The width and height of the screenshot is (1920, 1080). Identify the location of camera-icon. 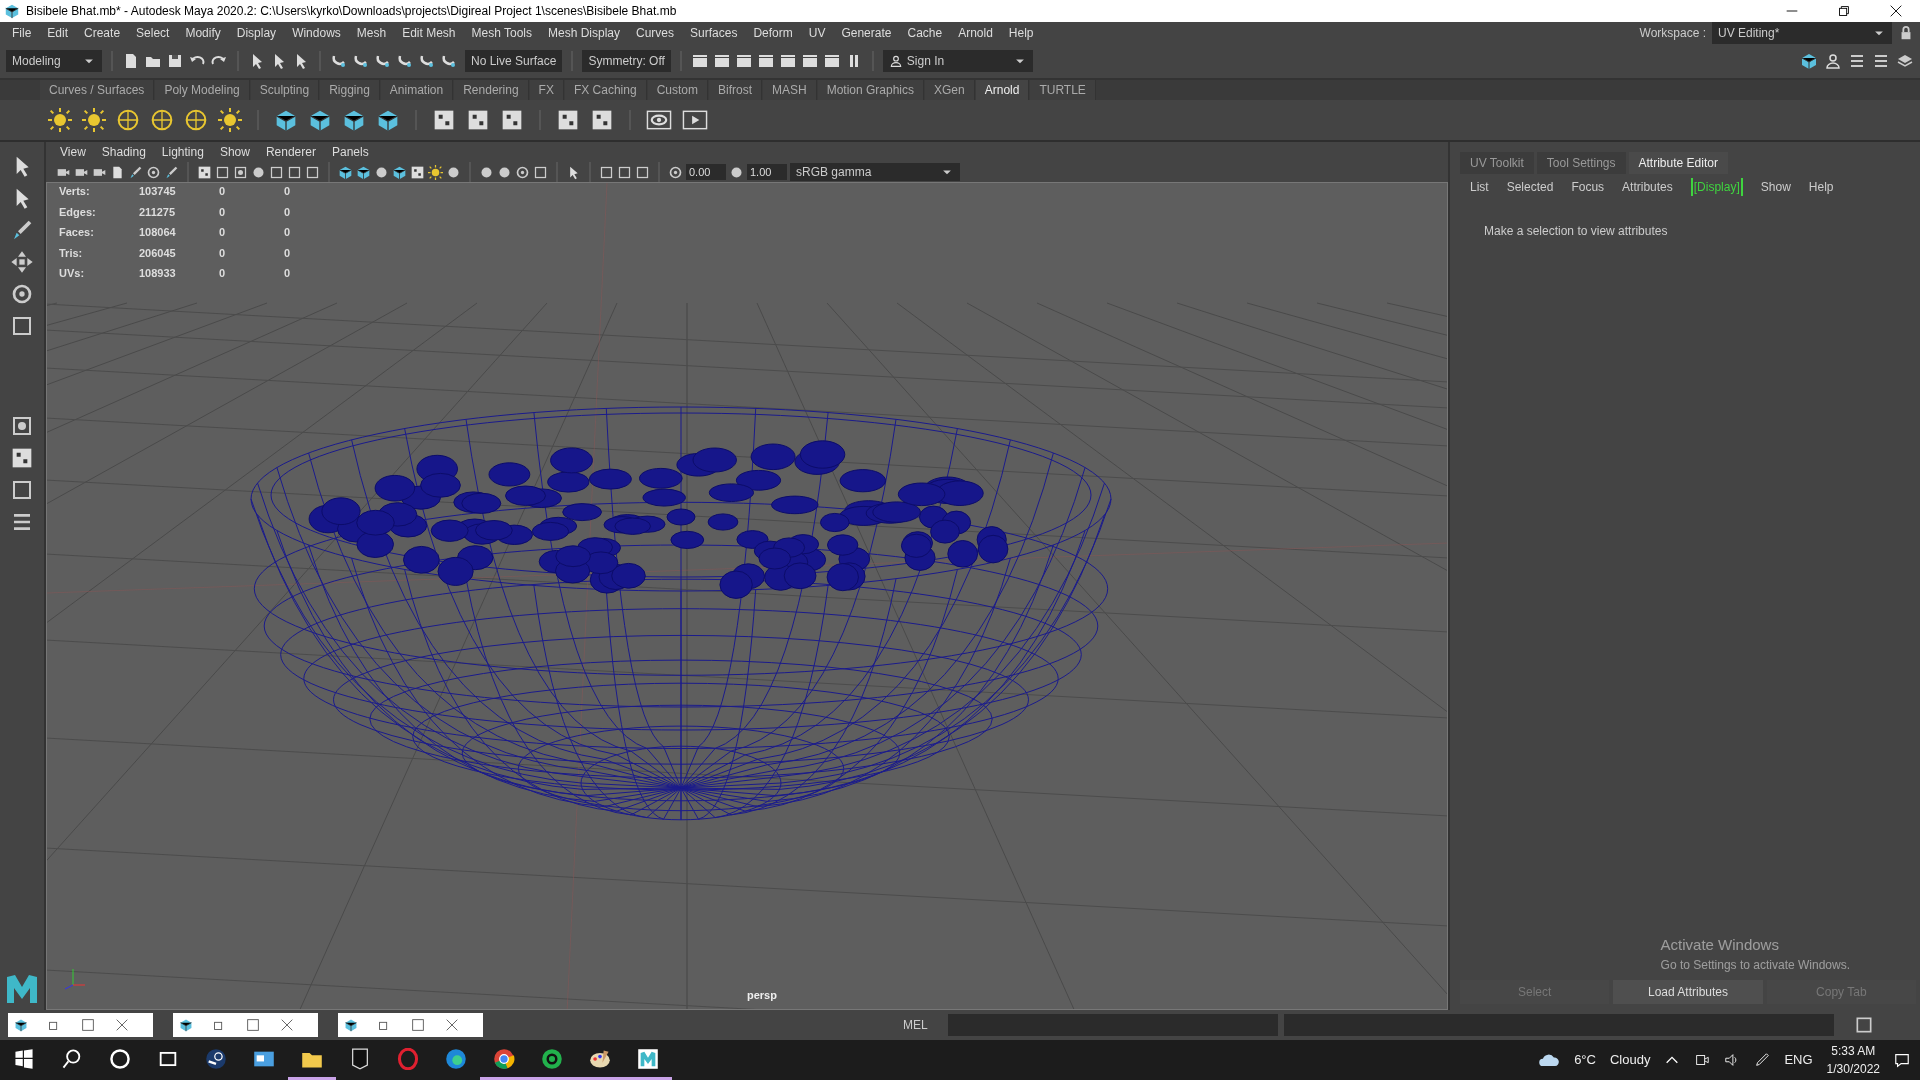
(1702, 1060).